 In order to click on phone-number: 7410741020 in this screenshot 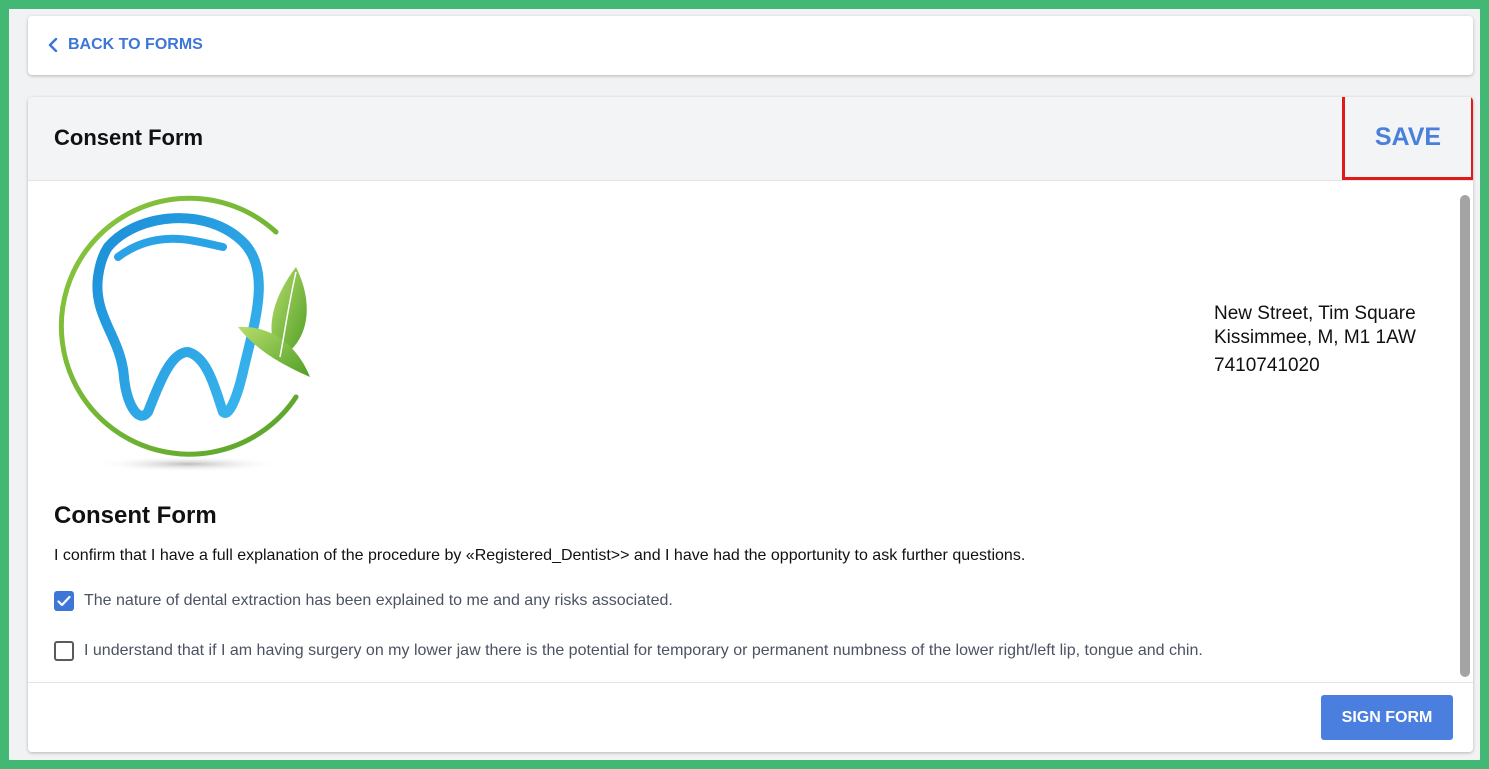, I will do `click(1267, 365)`.